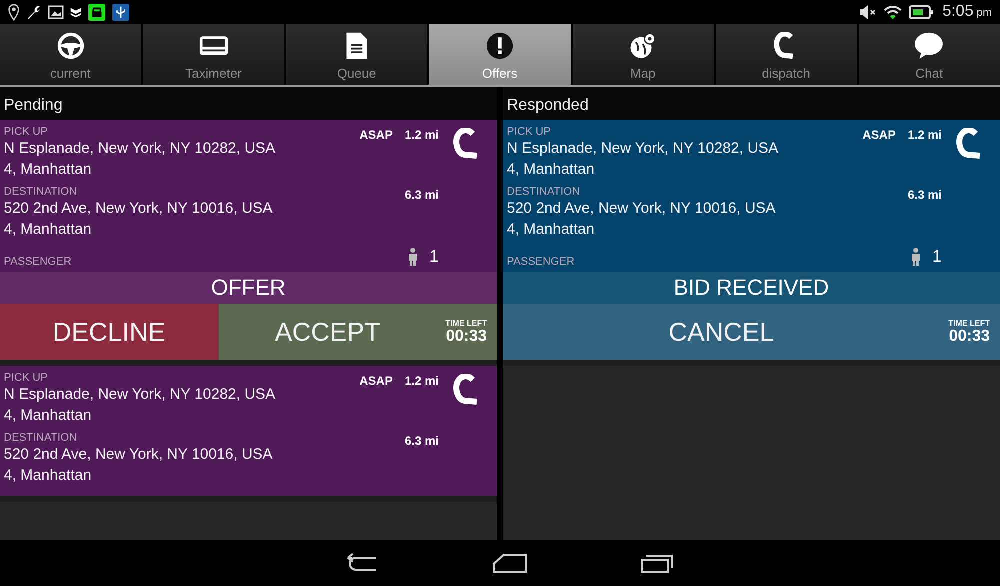  What do you see at coordinates (71, 46) in the screenshot?
I see `steering-wheel-icon` at bounding box center [71, 46].